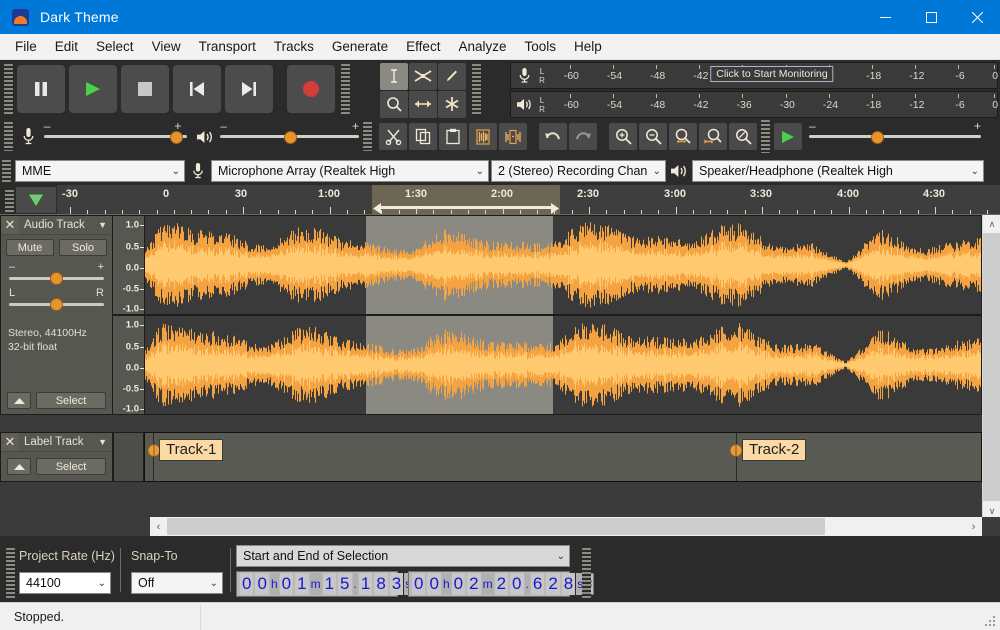 This screenshot has width=1000, height=630. Describe the element at coordinates (453, 136) in the screenshot. I see `paste-button` at that location.